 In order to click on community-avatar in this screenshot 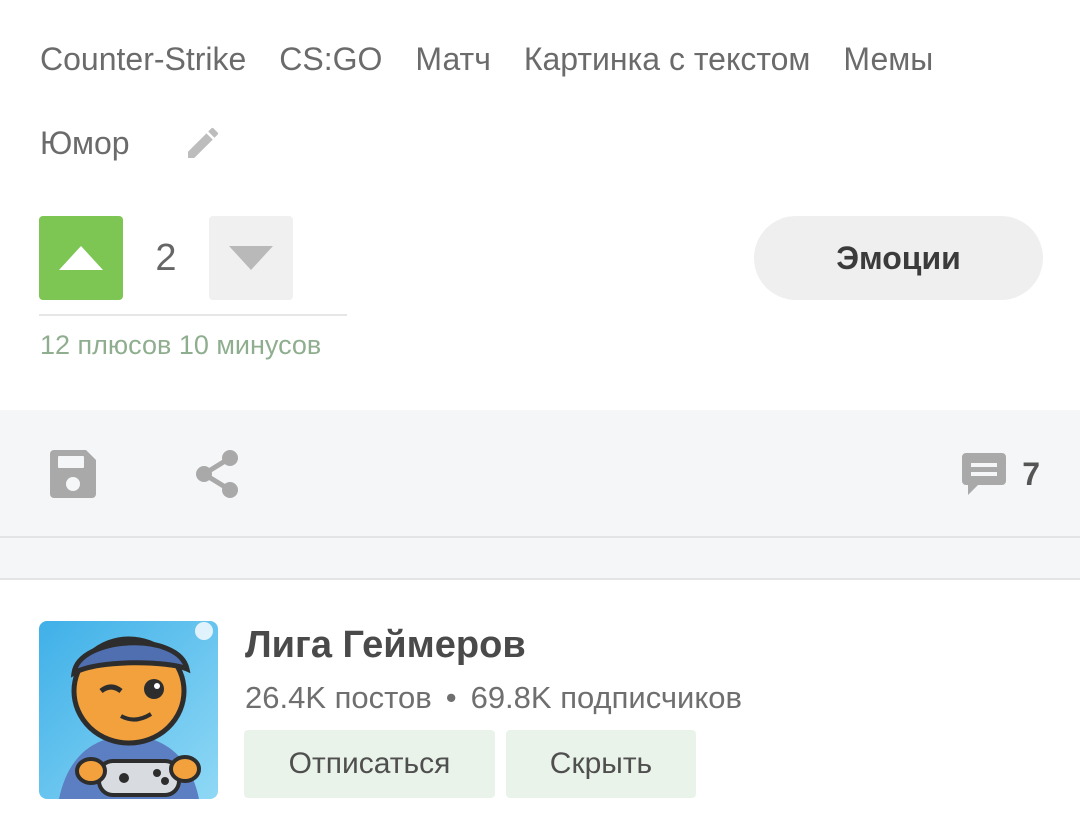, I will do `click(128, 710)`.